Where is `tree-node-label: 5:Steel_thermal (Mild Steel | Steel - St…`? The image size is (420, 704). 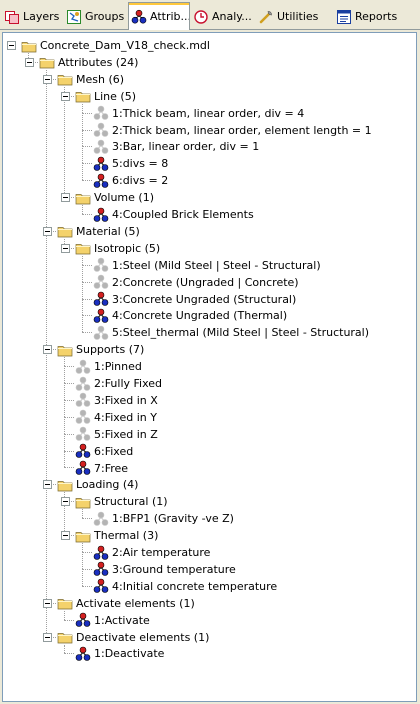
tree-node-label: 5:Steel_thermal (Mild Steel | Steel - St… is located at coordinates (241, 333).